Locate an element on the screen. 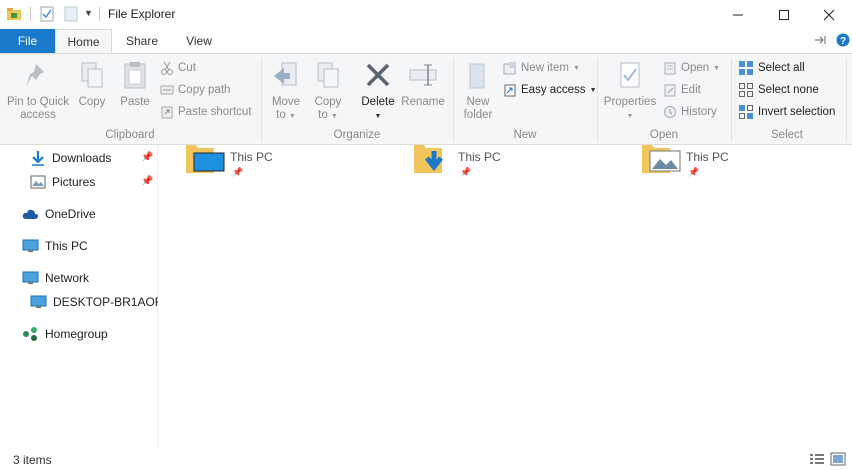 Image resolution: width=852 pixels, height=470 pixels. paste-button: Paste is located at coordinates (135, 83).